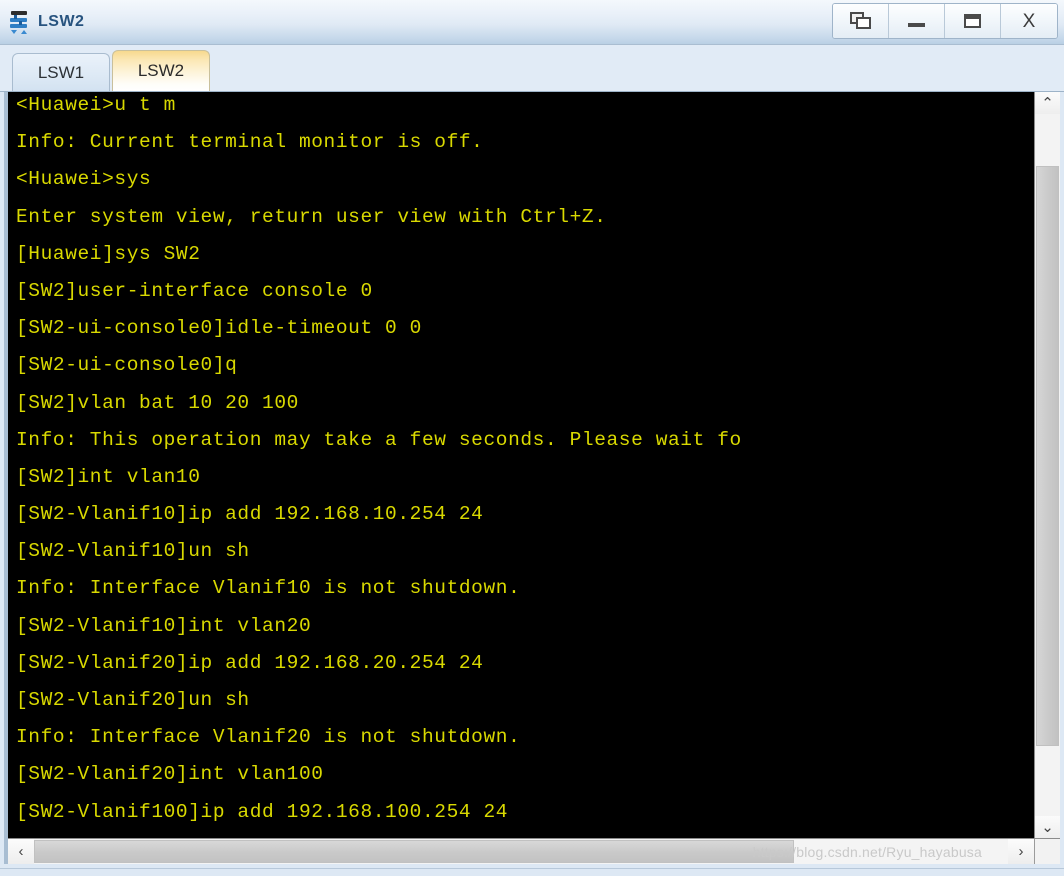  Describe the element at coordinates (20, 22) in the screenshot. I see `switch-icon` at that location.